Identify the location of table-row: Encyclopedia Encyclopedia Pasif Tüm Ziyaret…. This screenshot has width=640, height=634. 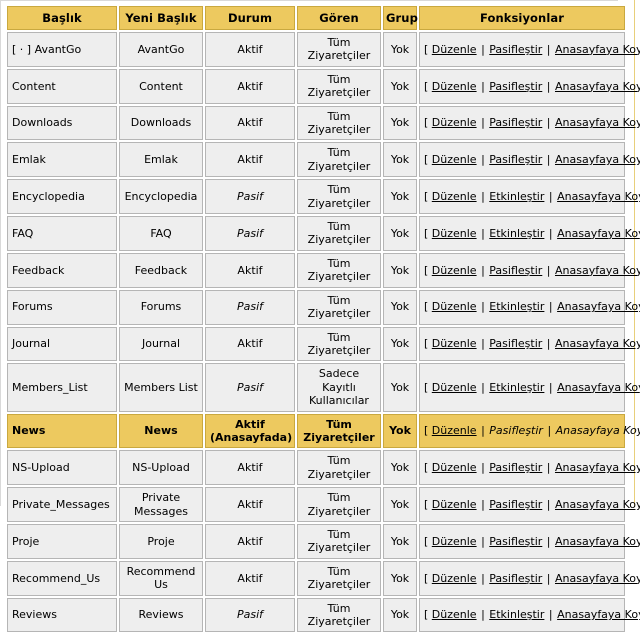
(323, 197).